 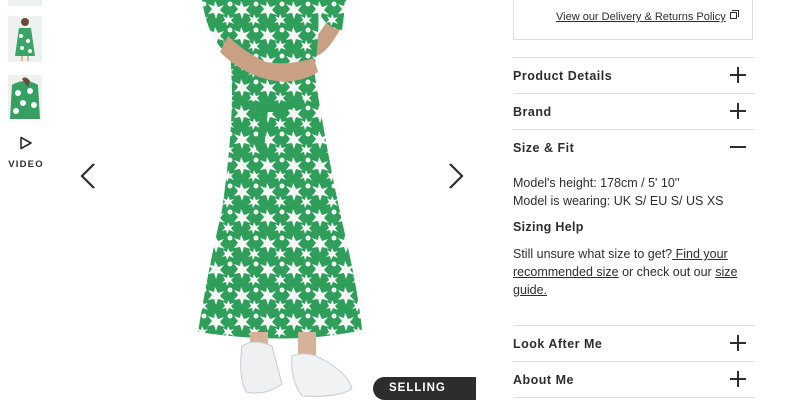 I want to click on sizing-help-heading: Sizing Help, so click(x=548, y=227).